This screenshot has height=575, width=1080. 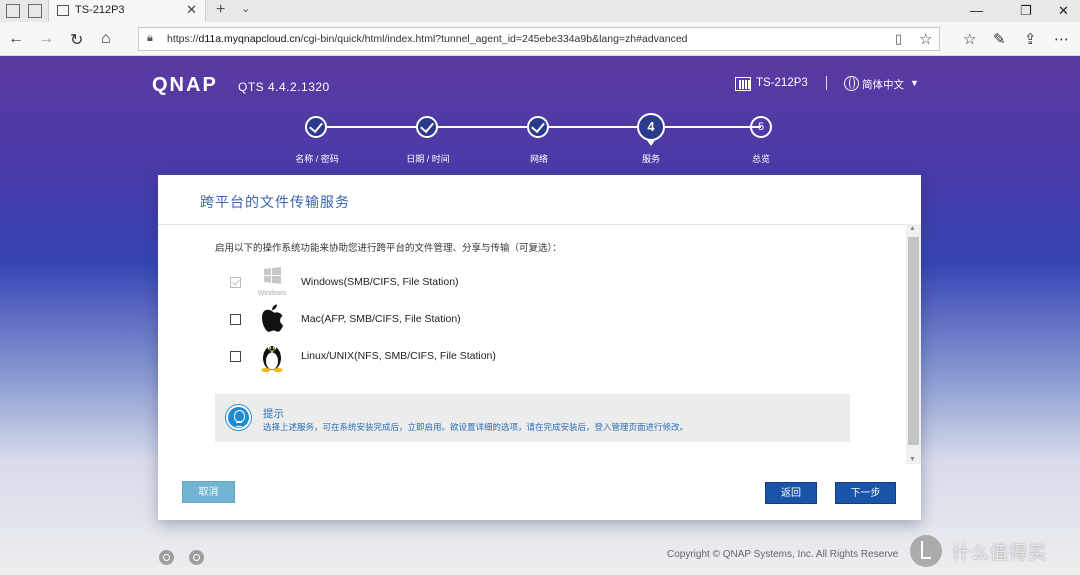 I want to click on favorites-hub-icon: ☆, so click(x=969, y=39).